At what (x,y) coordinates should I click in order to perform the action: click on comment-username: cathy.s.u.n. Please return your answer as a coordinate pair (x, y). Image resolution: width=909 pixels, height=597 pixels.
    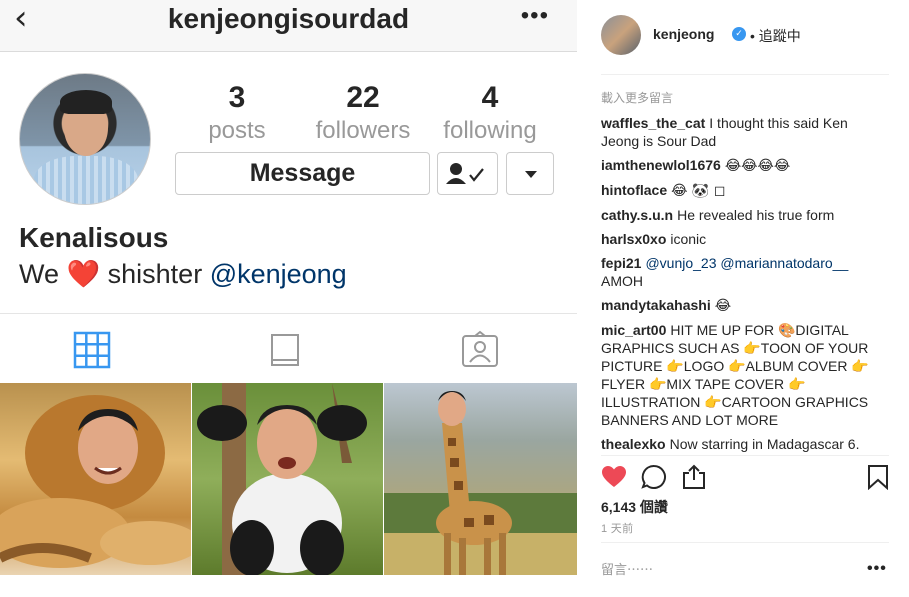
    Looking at the image, I should click on (637, 215).